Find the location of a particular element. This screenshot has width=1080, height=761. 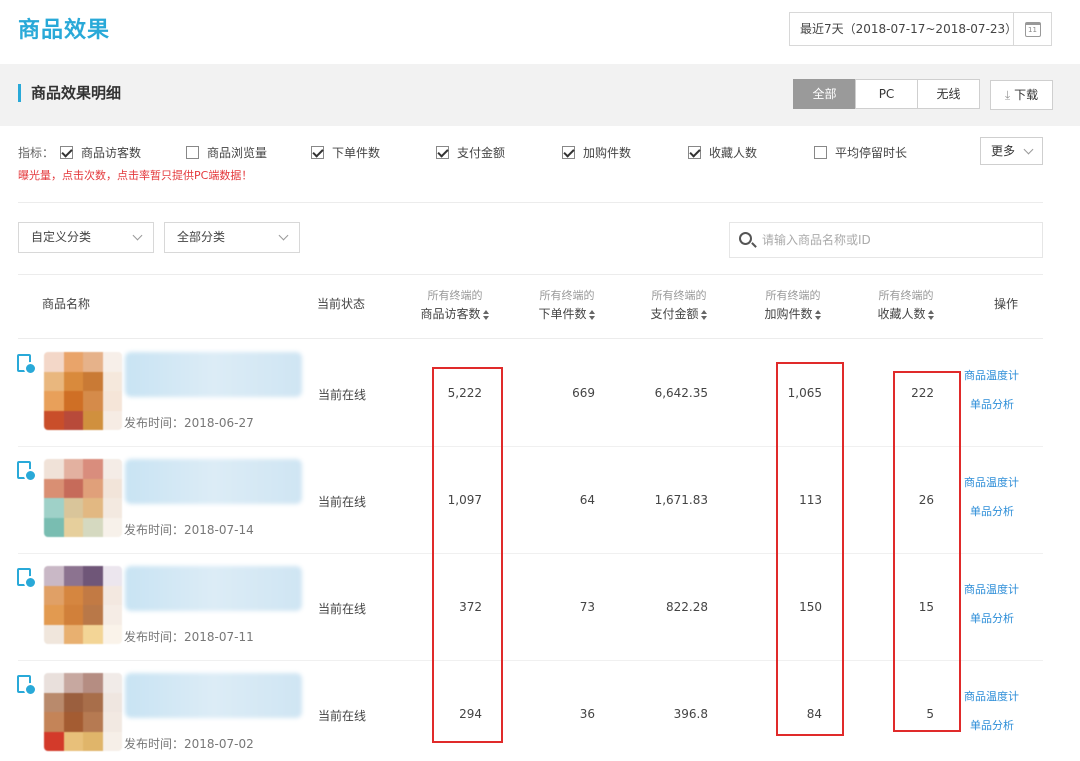

cell-orders: 36 is located at coordinates (587, 714).